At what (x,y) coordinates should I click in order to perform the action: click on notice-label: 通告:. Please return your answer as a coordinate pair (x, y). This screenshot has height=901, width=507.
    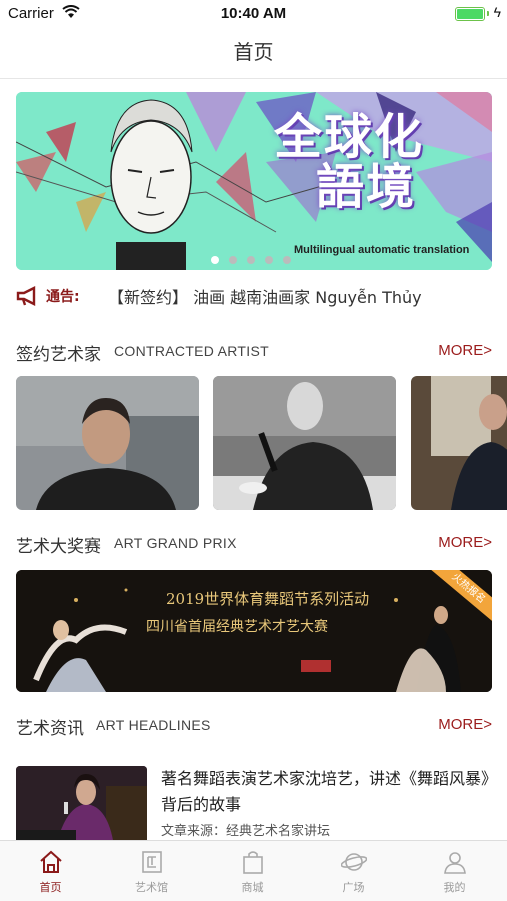
    Looking at the image, I should click on (63, 297).